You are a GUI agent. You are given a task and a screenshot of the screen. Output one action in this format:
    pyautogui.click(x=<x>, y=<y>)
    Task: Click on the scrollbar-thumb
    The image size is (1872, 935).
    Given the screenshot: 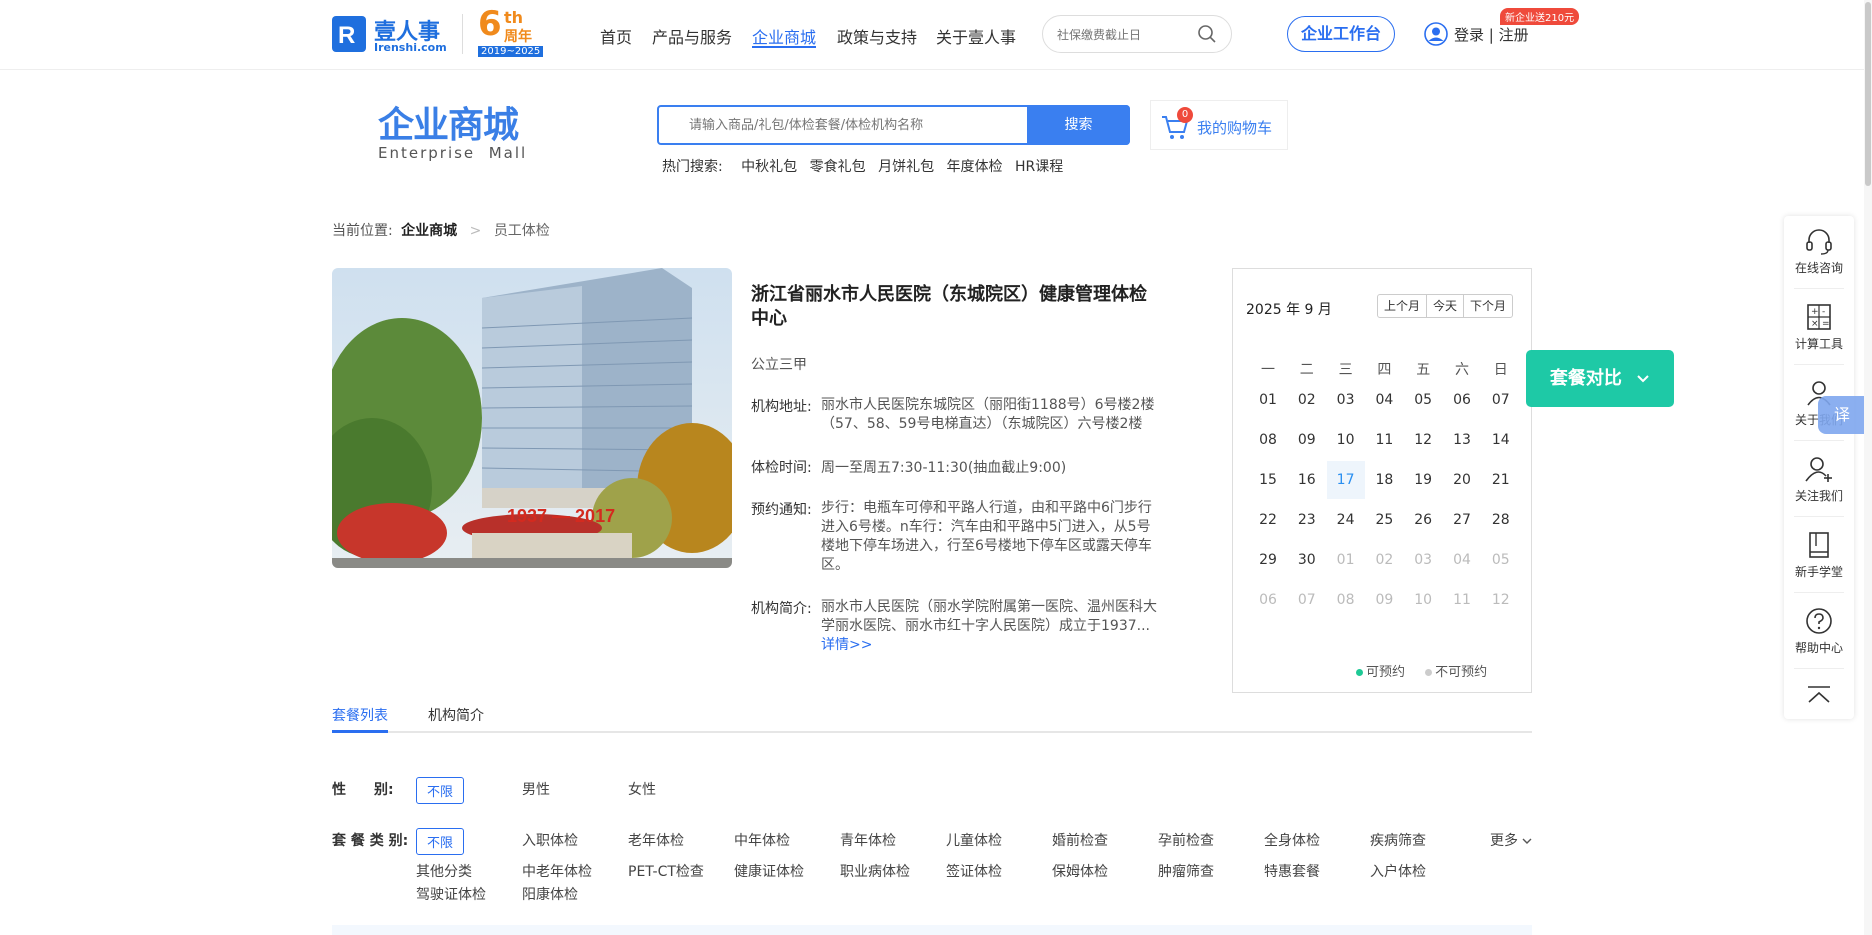 What is the action you would take?
    pyautogui.click(x=1868, y=94)
    